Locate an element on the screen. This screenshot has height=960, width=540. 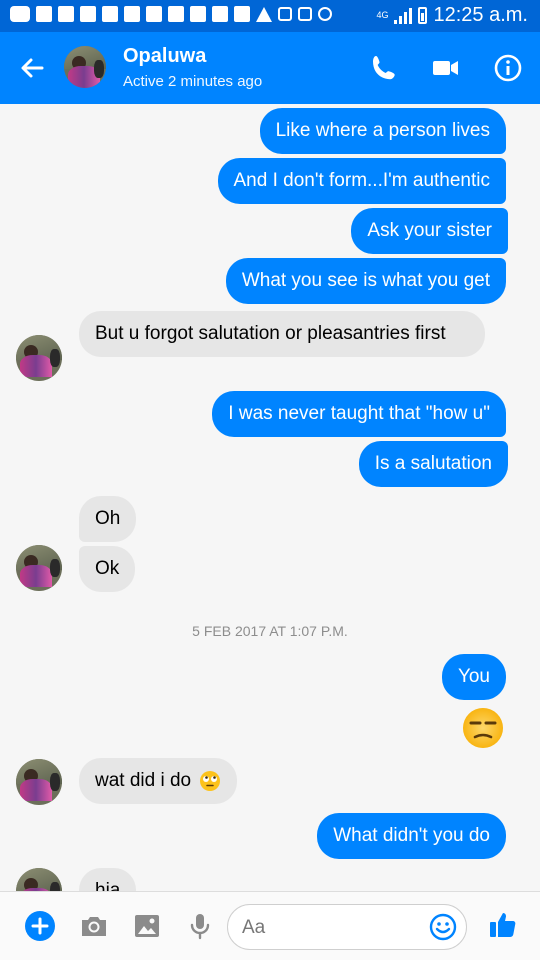
message-composer: Aa is located at coordinates (270, 925).